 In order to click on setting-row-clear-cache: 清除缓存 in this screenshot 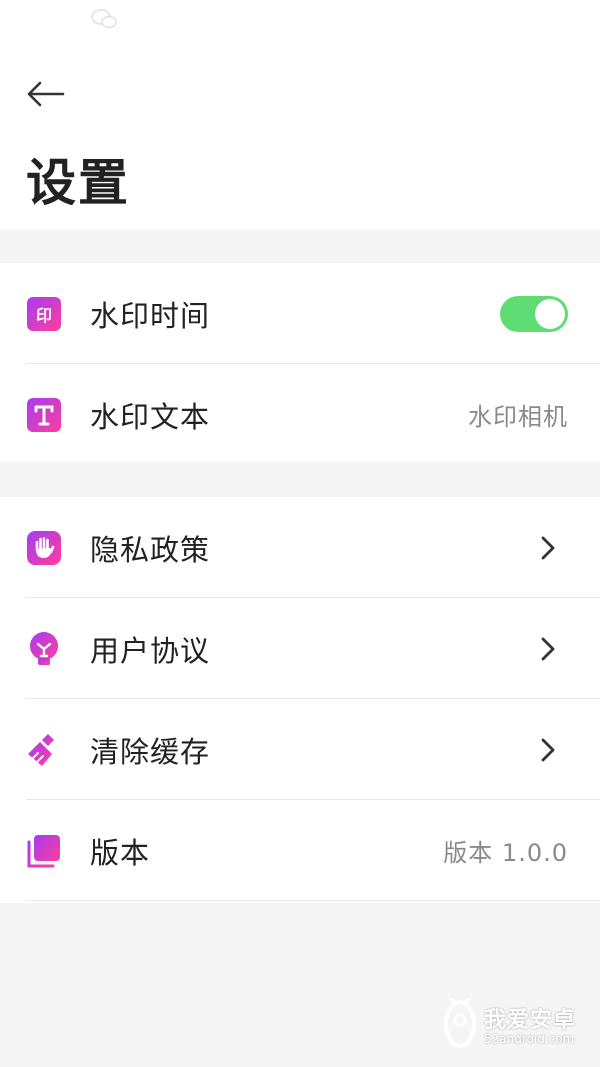, I will do `click(300, 749)`.